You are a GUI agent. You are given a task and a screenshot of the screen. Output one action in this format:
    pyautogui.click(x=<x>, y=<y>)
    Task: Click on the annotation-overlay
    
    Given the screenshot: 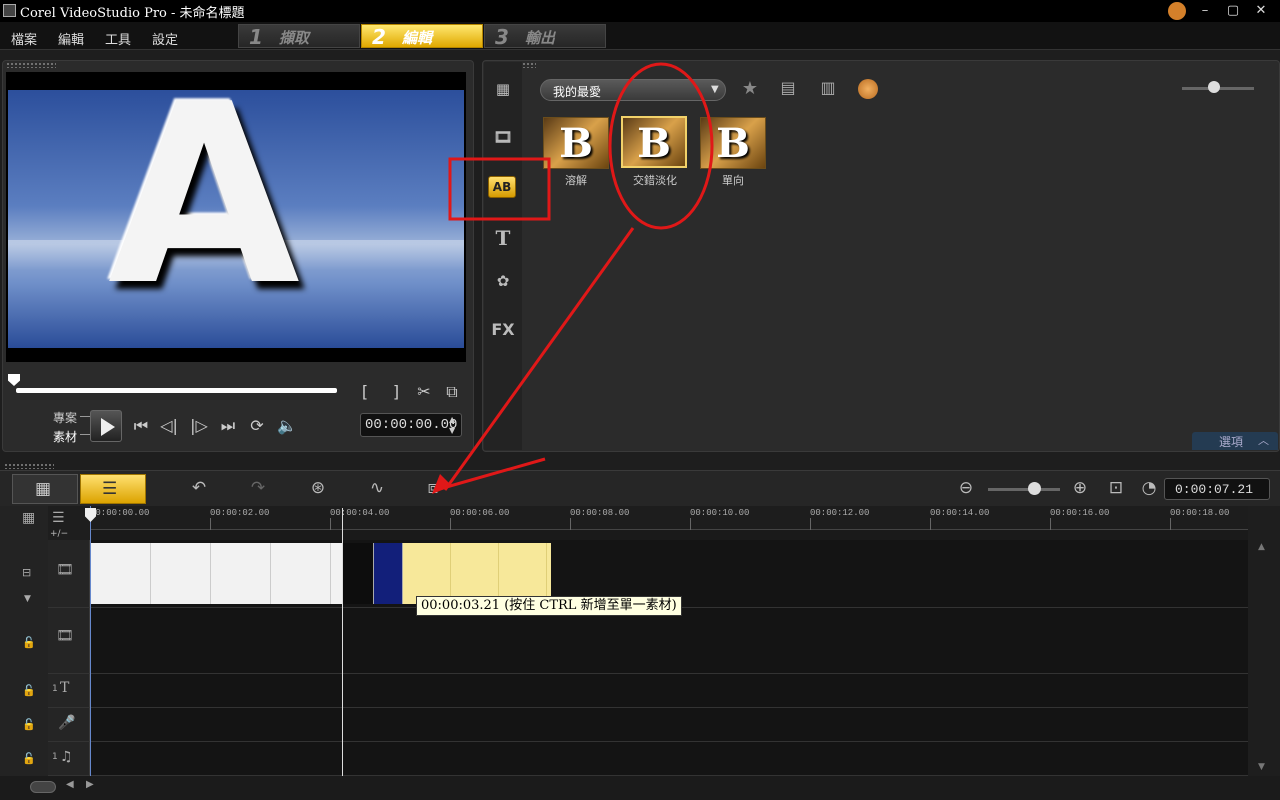 What is the action you would take?
    pyautogui.click(x=573, y=278)
    